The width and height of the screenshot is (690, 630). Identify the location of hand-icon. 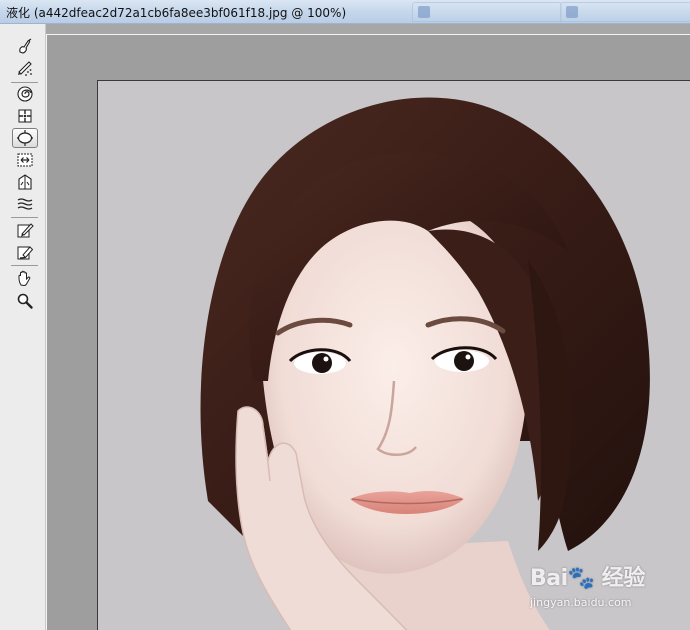
(24, 278).